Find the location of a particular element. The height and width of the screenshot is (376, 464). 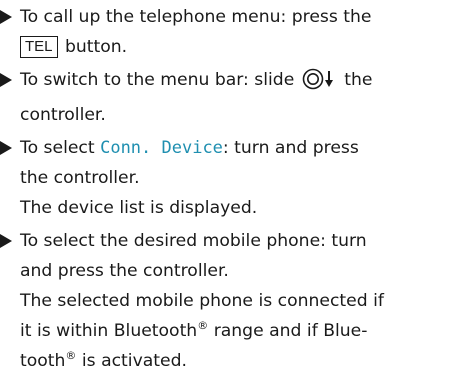

step-text: and press the controller. is located at coordinates (124, 271).